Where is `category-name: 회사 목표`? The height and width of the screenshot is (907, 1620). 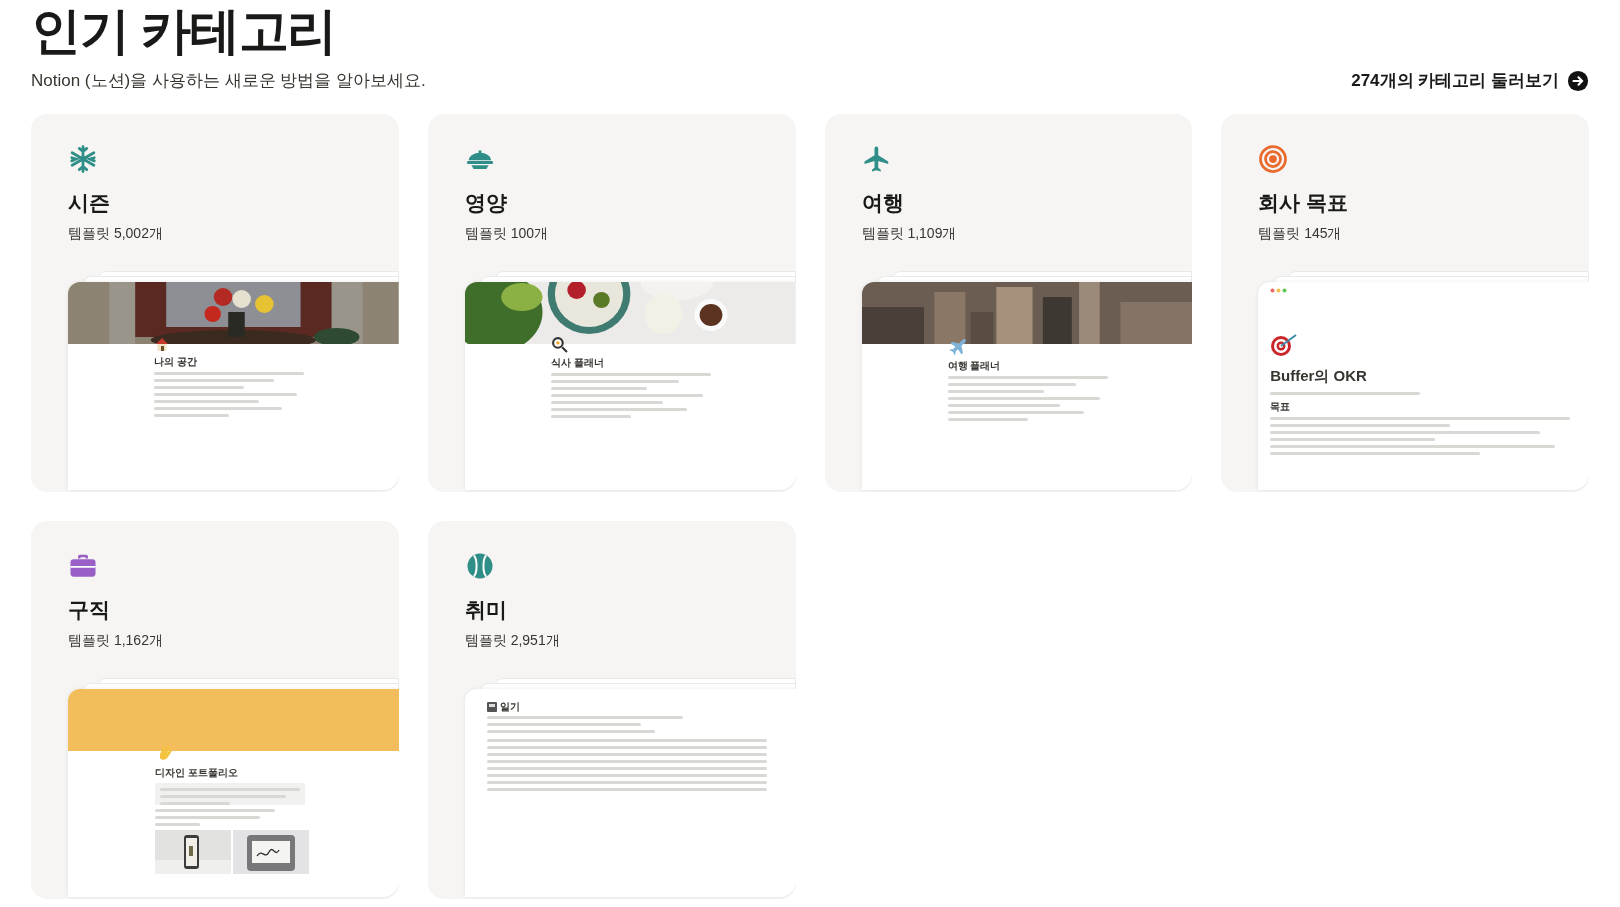
category-name: 회사 목표 is located at coordinates (1303, 202).